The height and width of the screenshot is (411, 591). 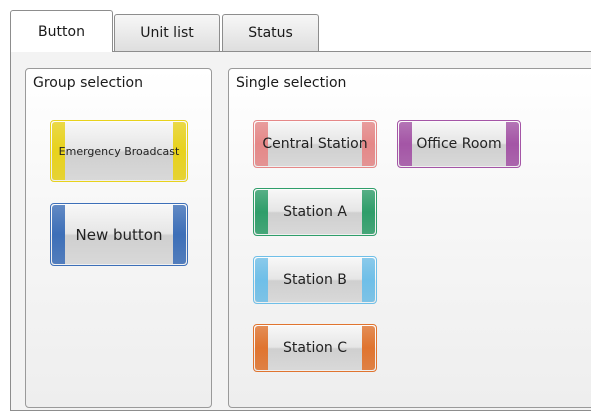 I want to click on station-c-button: Station C, so click(x=315, y=348).